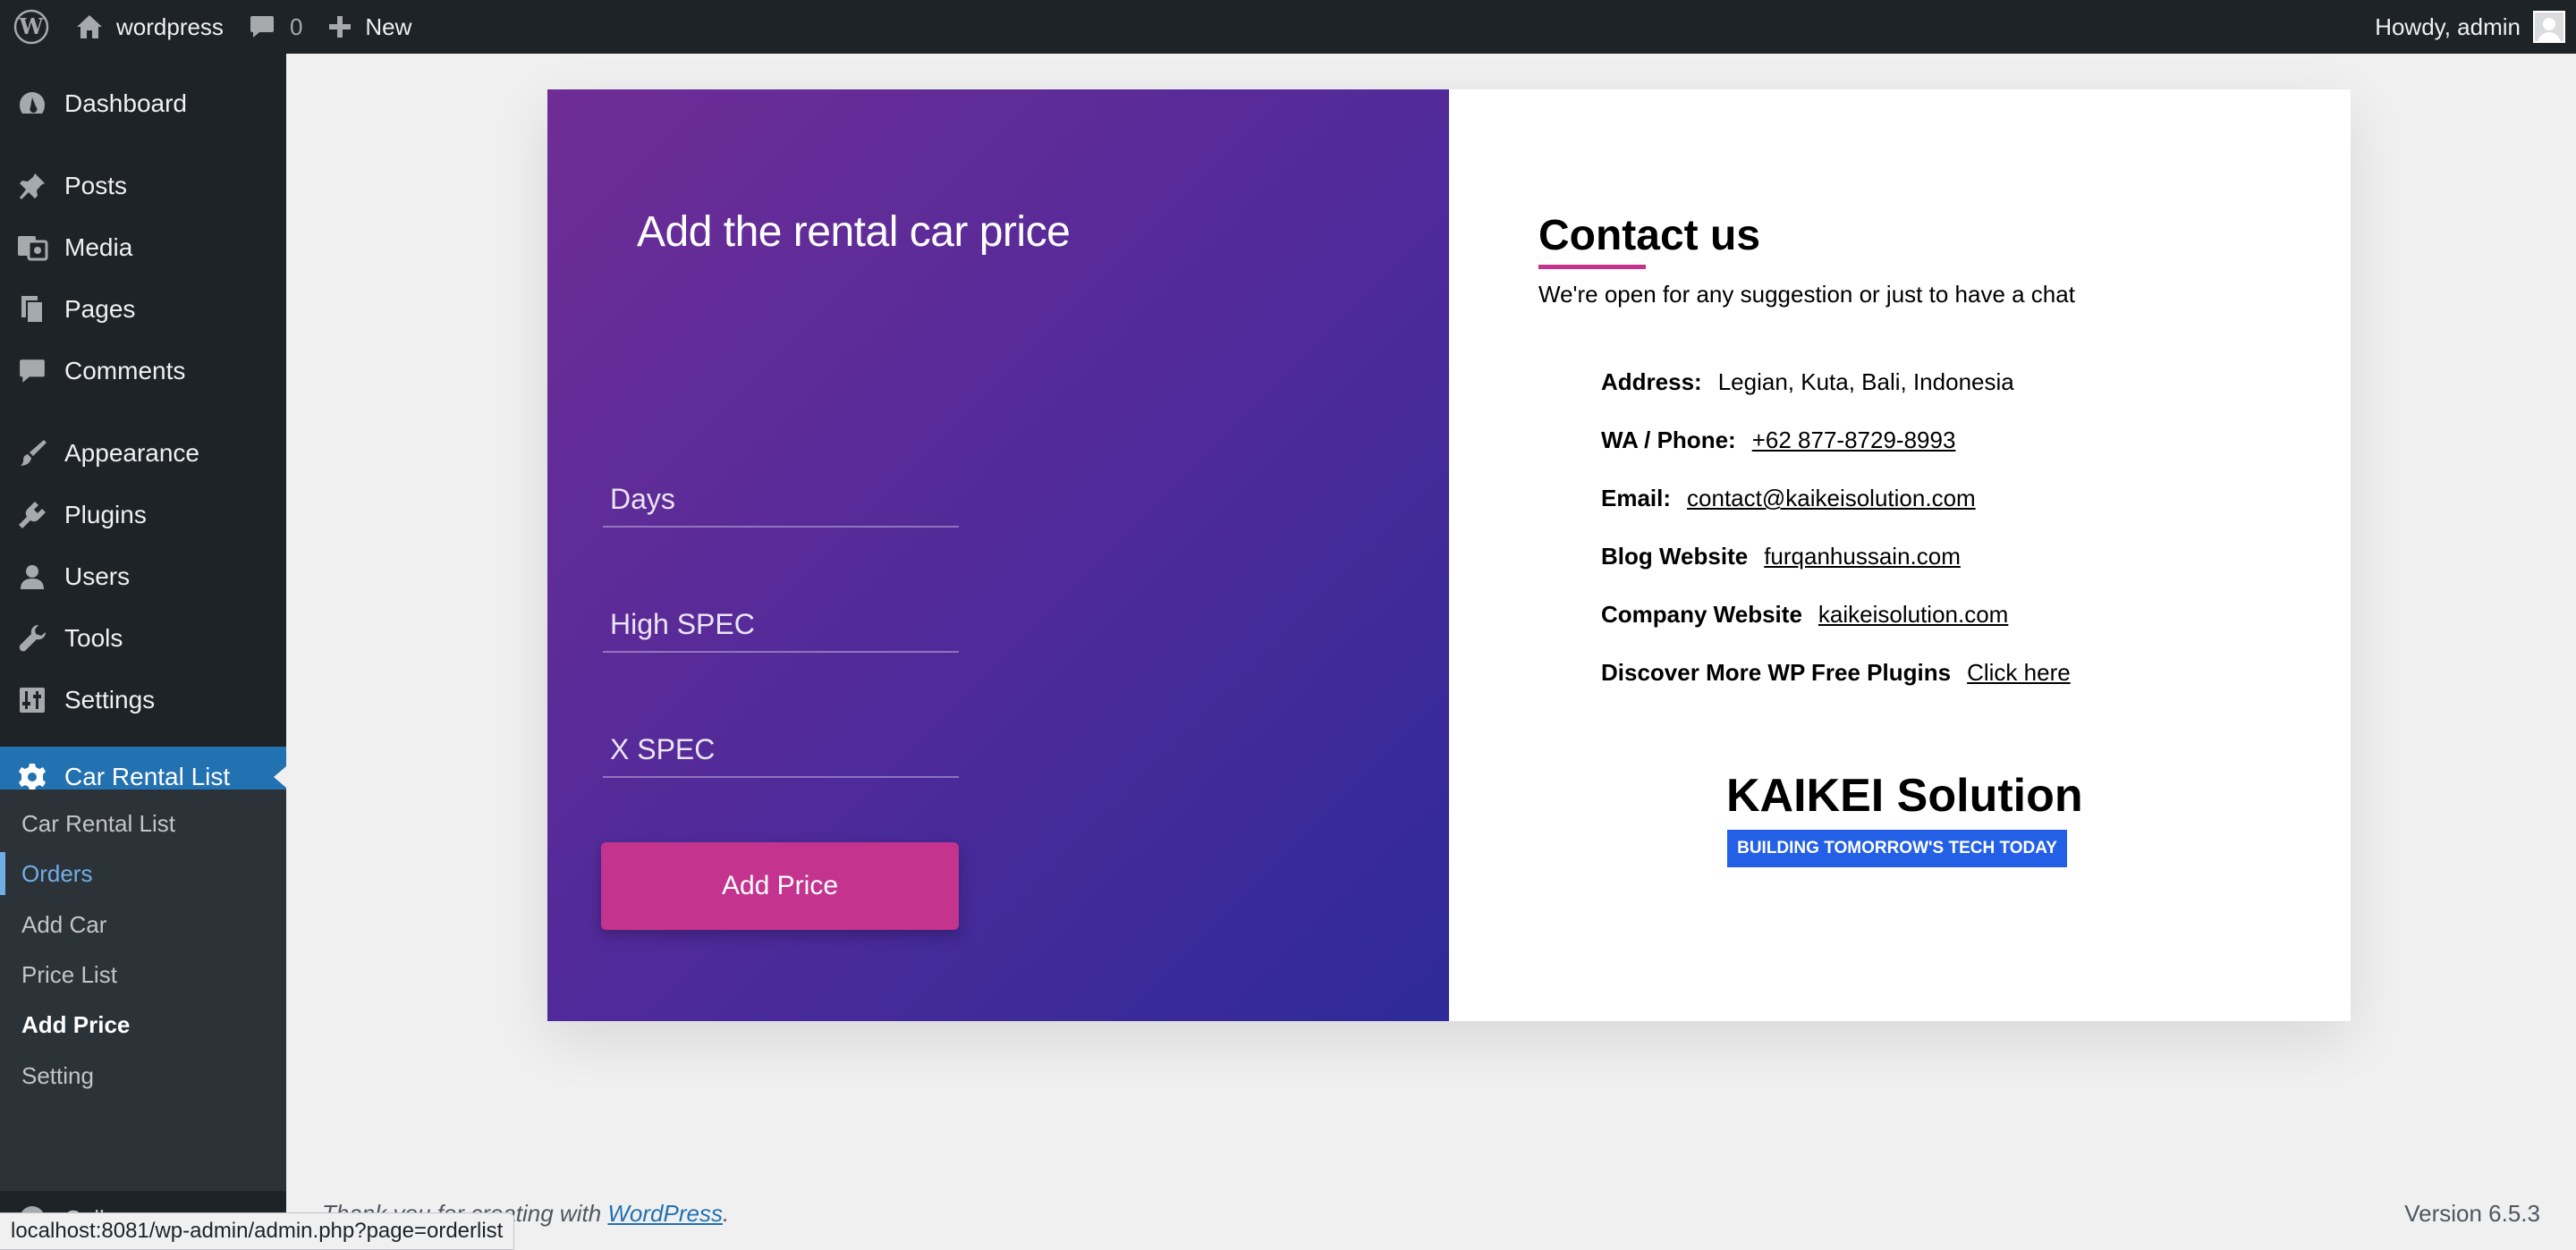  I want to click on sidebar-item-tools: Tools, so click(143, 639).